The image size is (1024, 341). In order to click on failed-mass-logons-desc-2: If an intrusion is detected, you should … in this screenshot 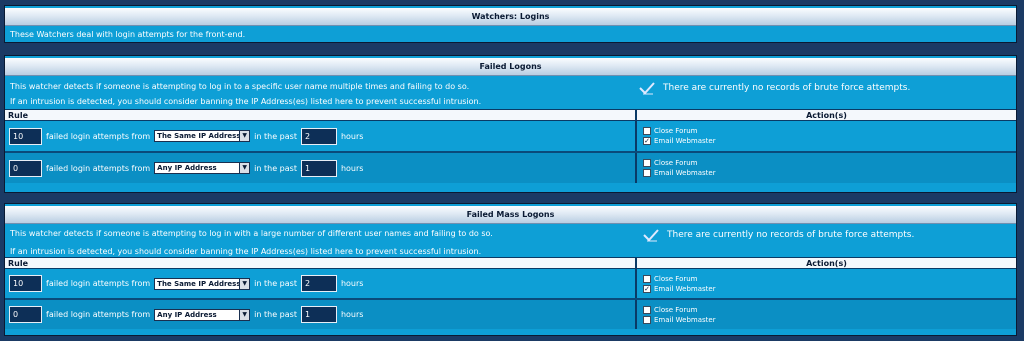, I will do `click(246, 251)`.